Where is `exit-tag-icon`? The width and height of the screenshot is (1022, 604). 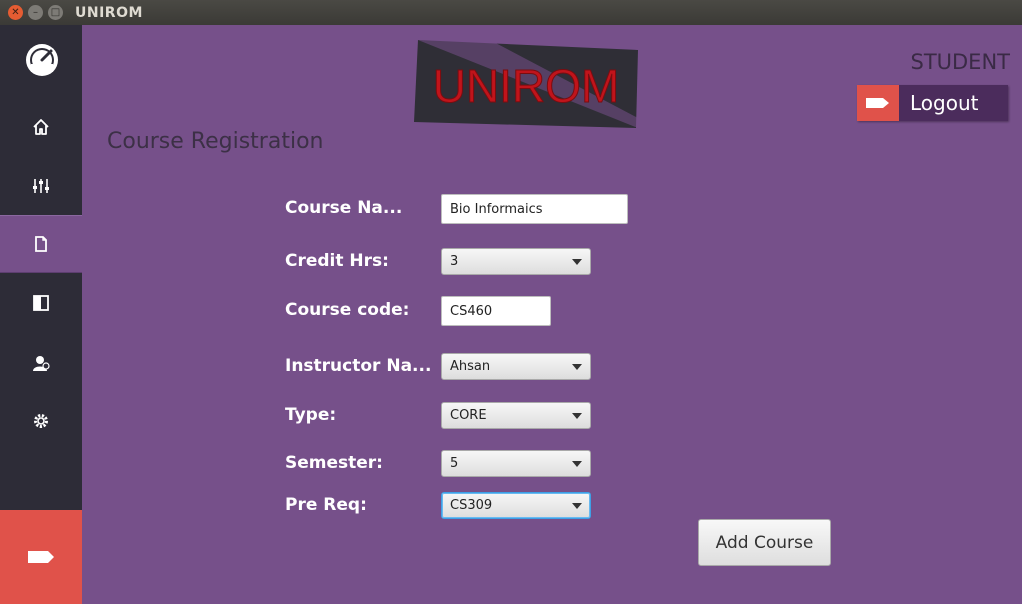
exit-tag-icon is located at coordinates (41, 557).